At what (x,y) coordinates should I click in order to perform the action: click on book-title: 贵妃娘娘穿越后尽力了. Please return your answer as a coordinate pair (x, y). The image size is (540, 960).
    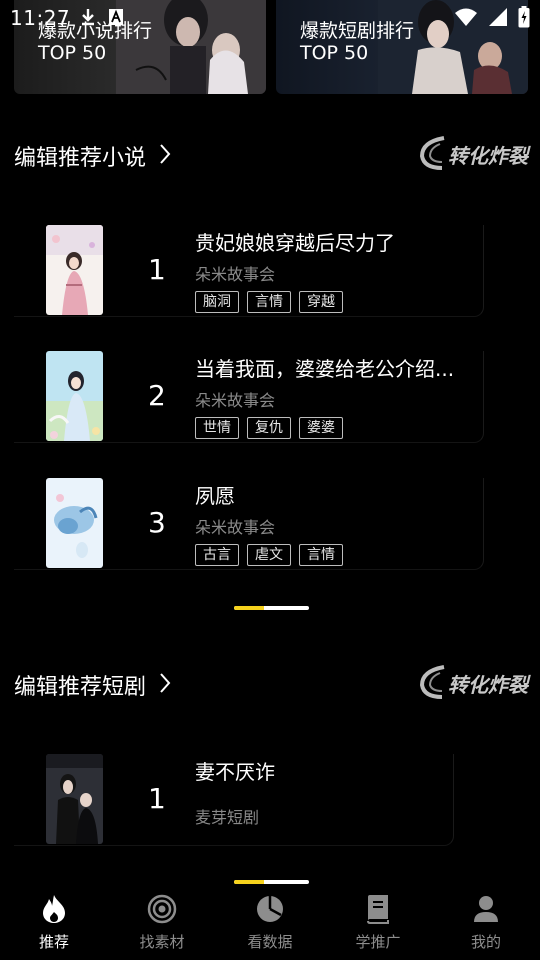
    Looking at the image, I should click on (295, 243).